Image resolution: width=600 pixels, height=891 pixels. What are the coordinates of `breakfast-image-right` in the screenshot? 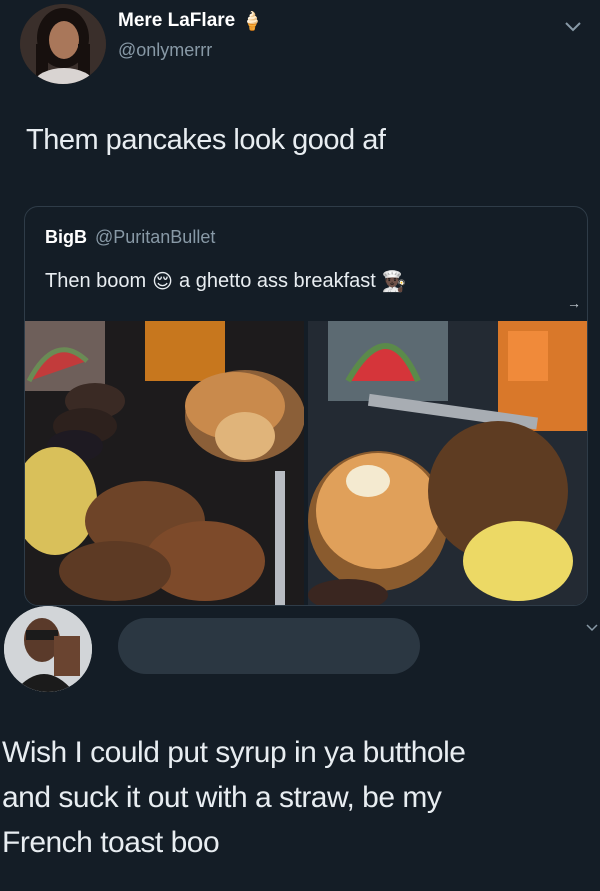 It's located at (447, 463).